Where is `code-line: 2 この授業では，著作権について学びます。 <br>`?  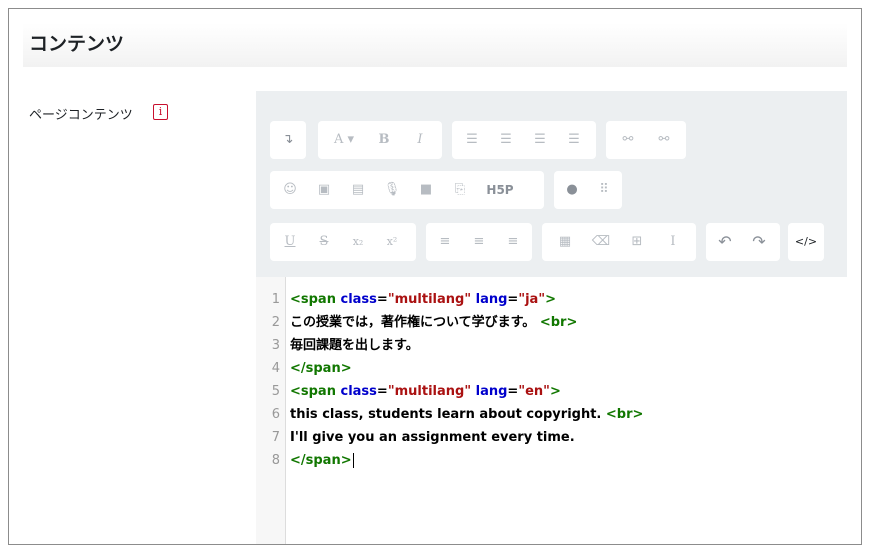 code-line: 2 この授業では，著作権について学びます。 <br> is located at coordinates (551, 322).